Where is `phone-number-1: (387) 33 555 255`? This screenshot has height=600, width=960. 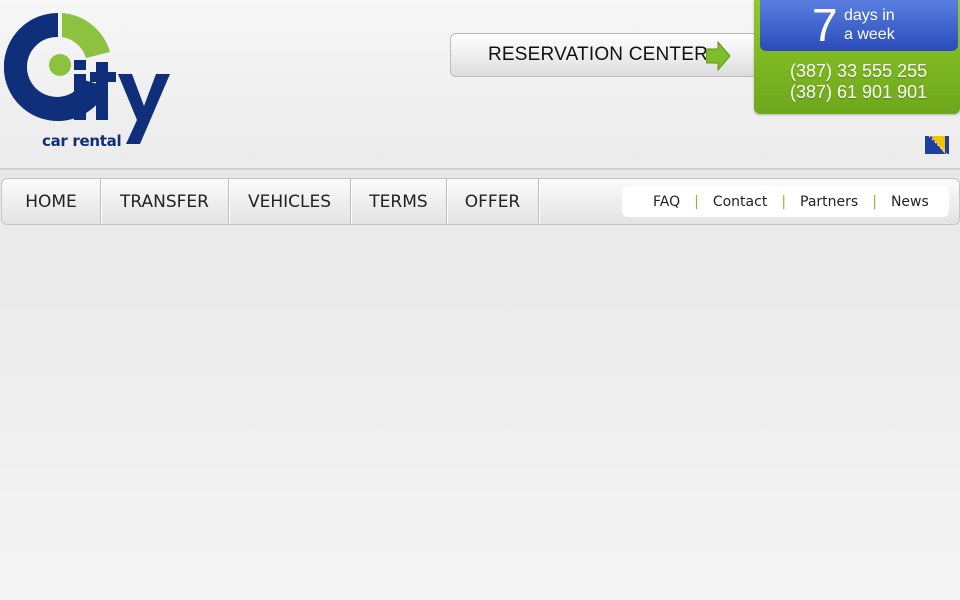
phone-number-1: (387) 33 555 255 is located at coordinates (859, 71).